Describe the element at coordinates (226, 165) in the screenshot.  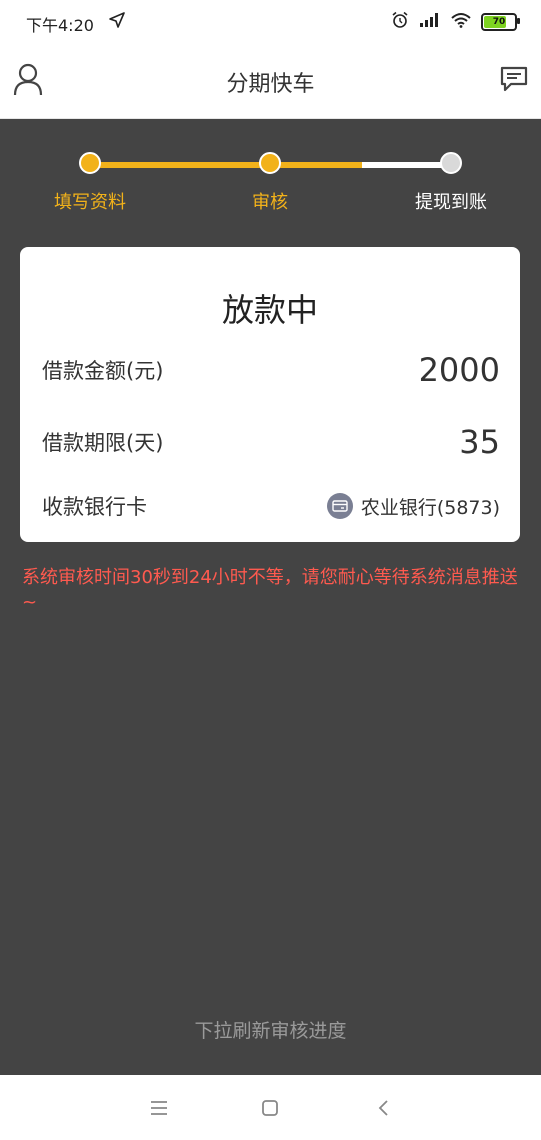
I see `progress-track-done` at that location.